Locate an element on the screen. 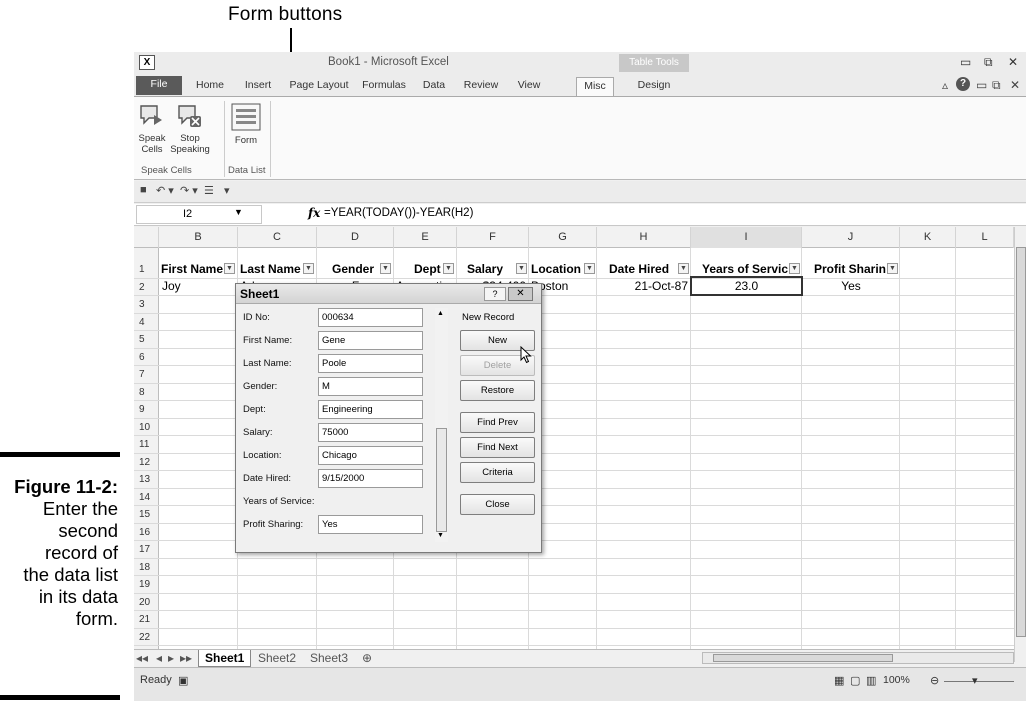 The image size is (1026, 701). criteria-button: Criteria is located at coordinates (497, 472).